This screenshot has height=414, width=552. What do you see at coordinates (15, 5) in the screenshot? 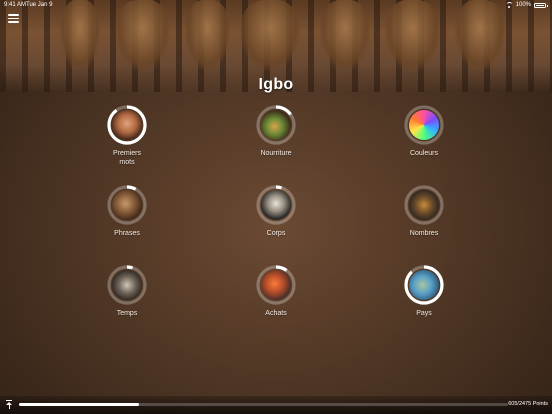
I see `status-time: 9:41 AM` at bounding box center [15, 5].